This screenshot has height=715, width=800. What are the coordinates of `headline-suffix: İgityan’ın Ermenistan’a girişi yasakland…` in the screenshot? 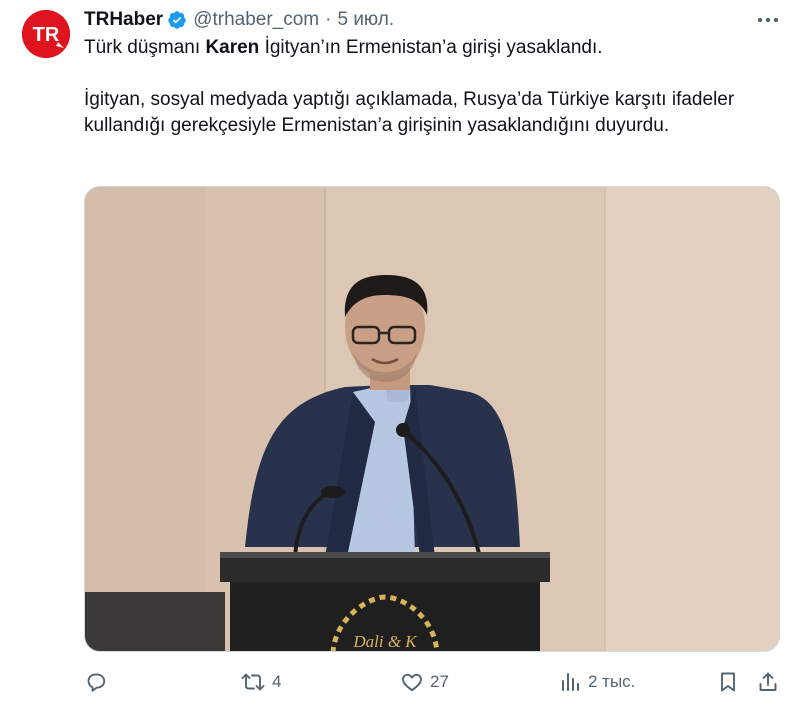 It's located at (431, 47).